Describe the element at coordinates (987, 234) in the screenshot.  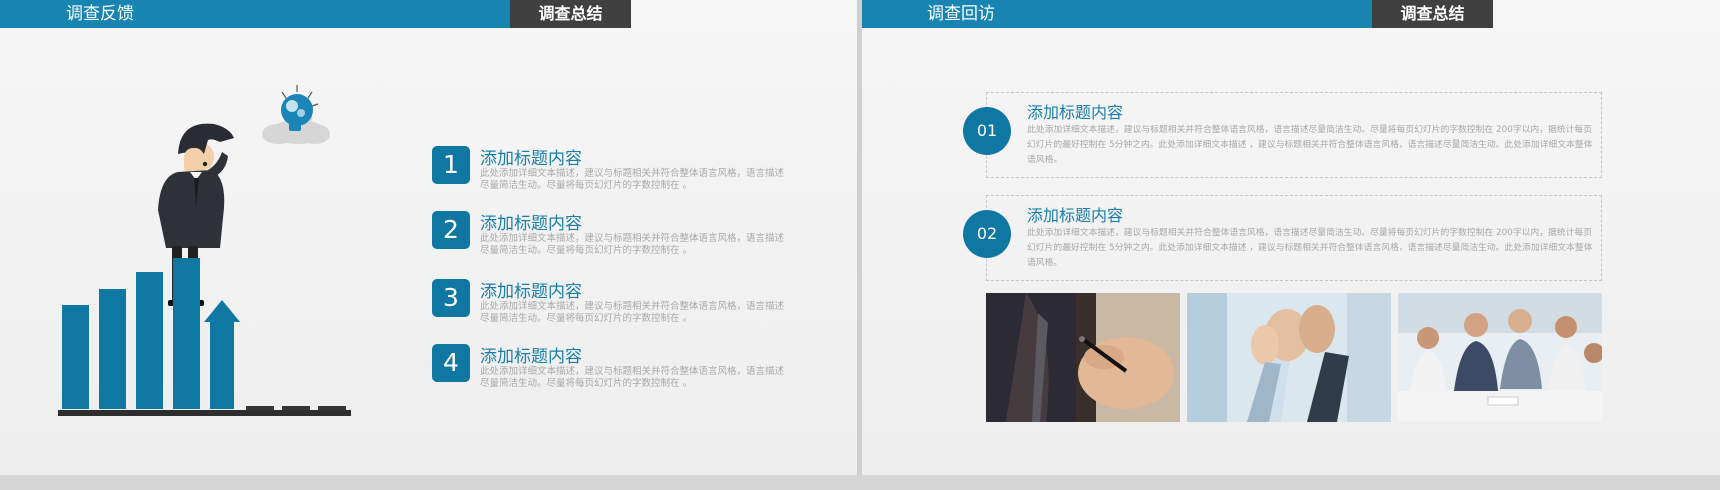
I see `number-circle: 02` at that location.